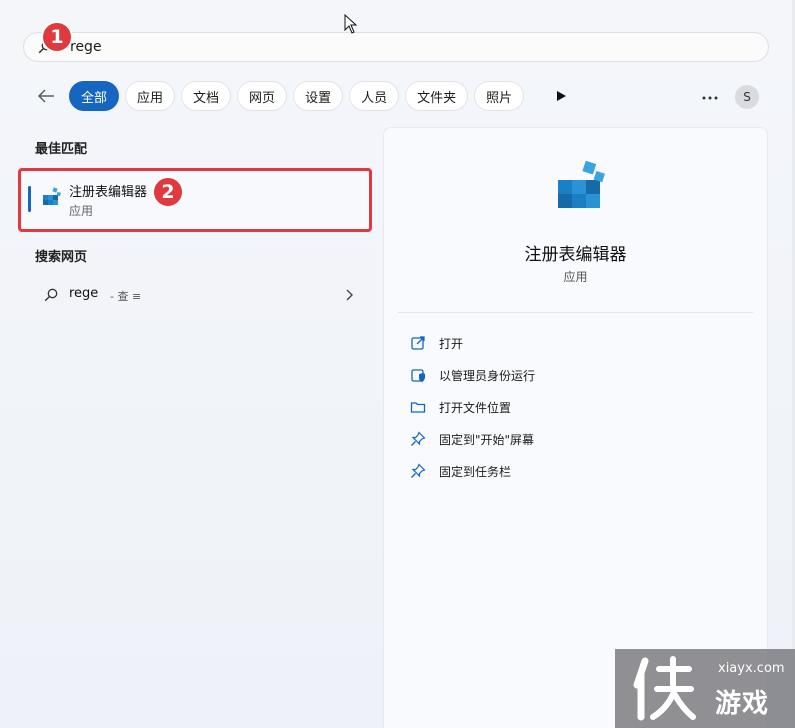 Image resolution: width=795 pixels, height=728 pixels. I want to click on admin-shield-icon, so click(418, 375).